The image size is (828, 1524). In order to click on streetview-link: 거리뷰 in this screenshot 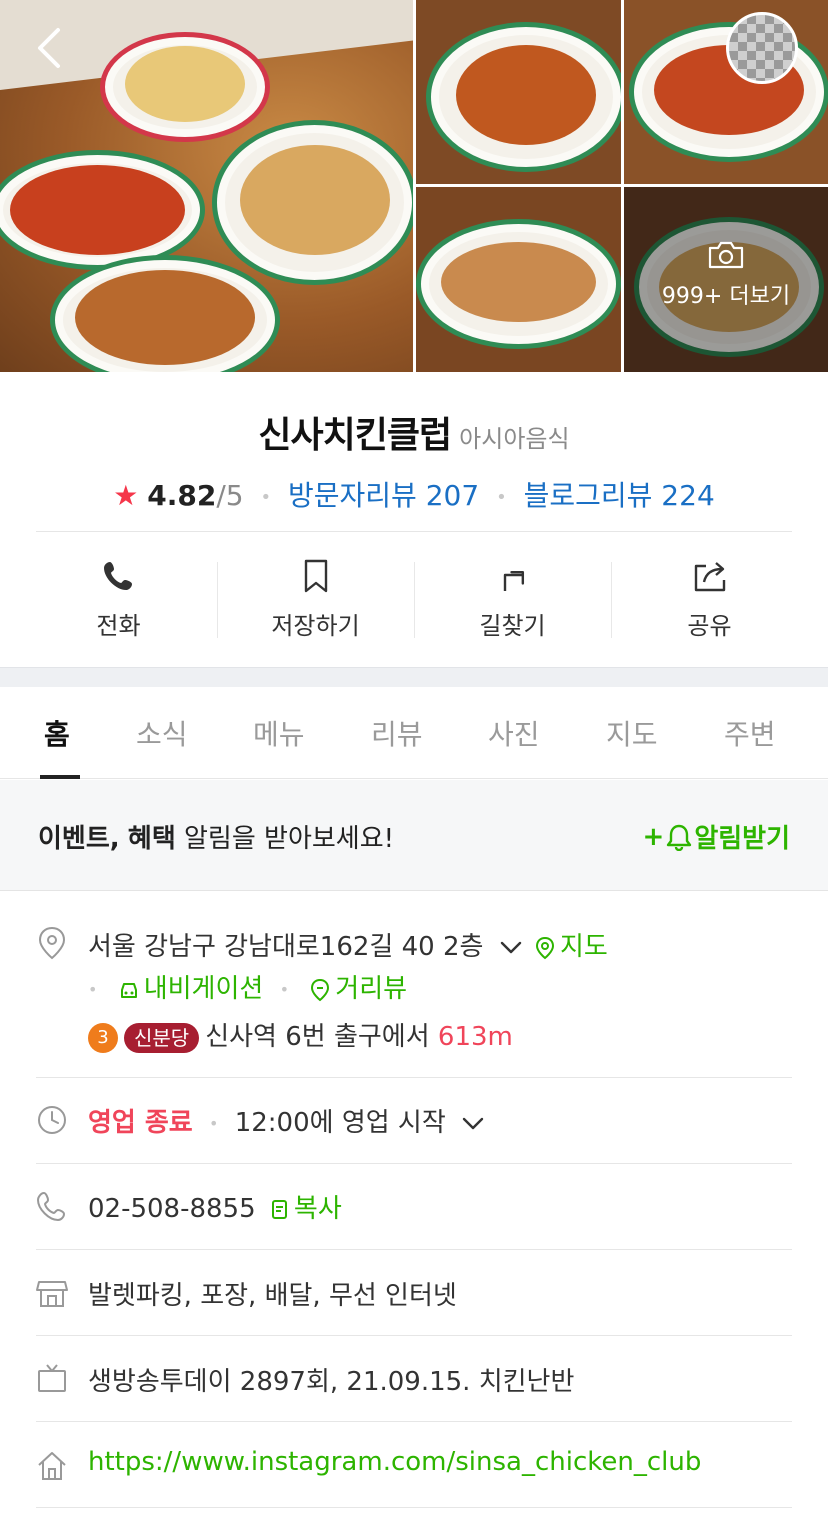, I will do `click(356, 989)`.